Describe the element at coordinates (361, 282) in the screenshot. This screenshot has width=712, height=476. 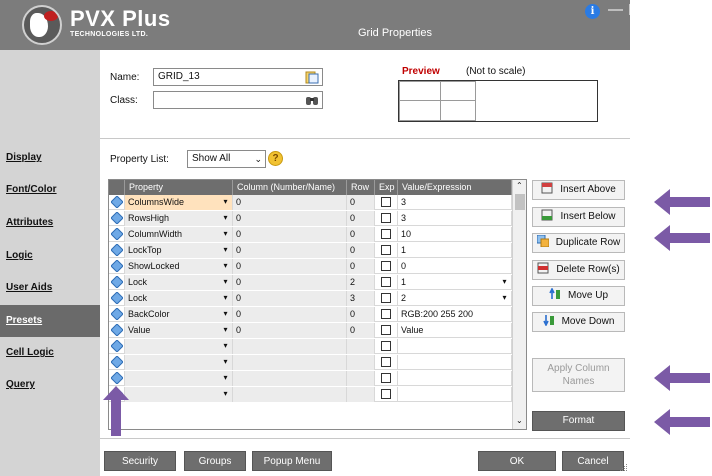
I see `row-cell: 2` at that location.